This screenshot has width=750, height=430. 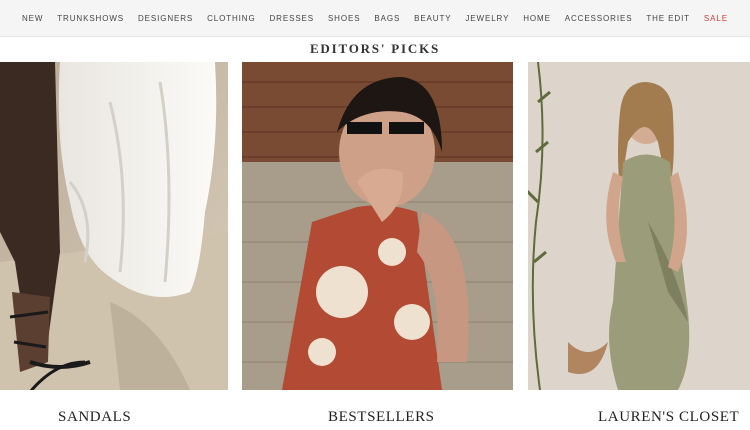 I want to click on caption-bestsellers: BESTSELLERS, so click(x=381, y=417).